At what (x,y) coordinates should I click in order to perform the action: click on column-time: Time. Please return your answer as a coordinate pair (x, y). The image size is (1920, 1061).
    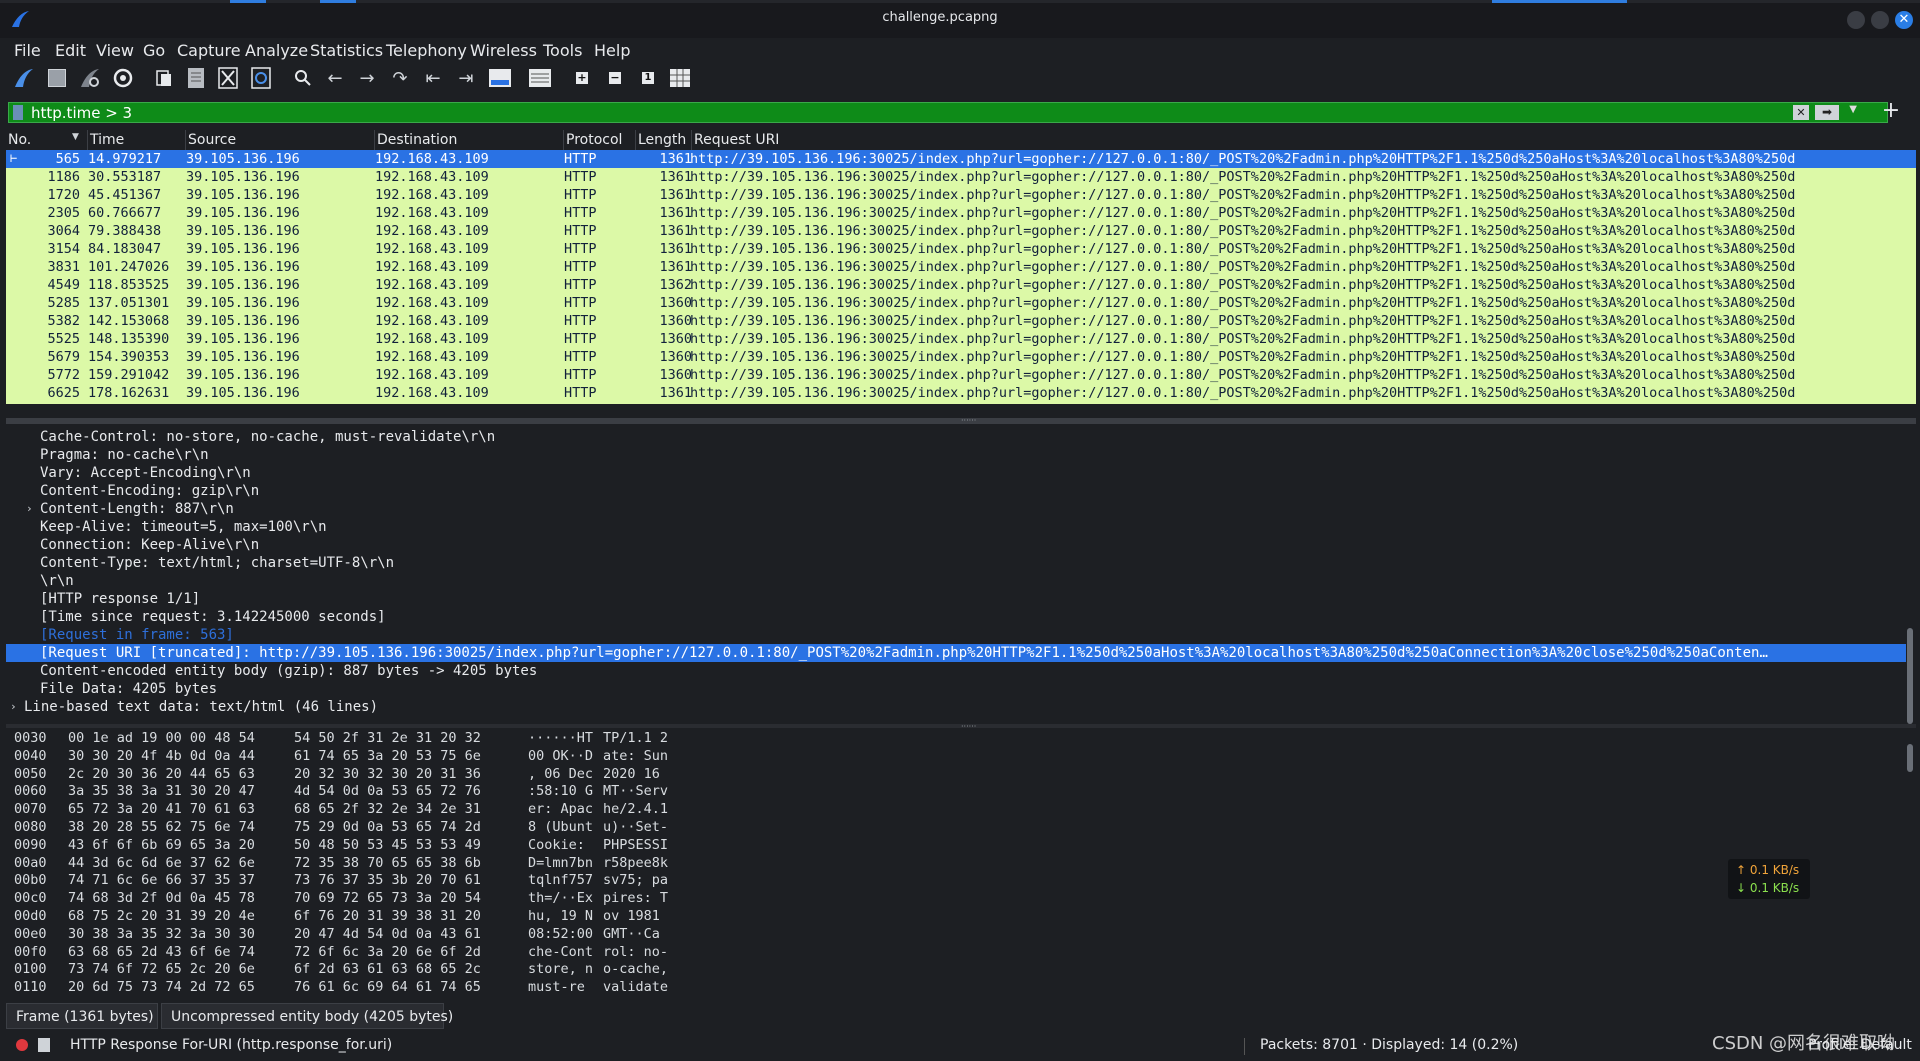
    Looking at the image, I should click on (137, 140).